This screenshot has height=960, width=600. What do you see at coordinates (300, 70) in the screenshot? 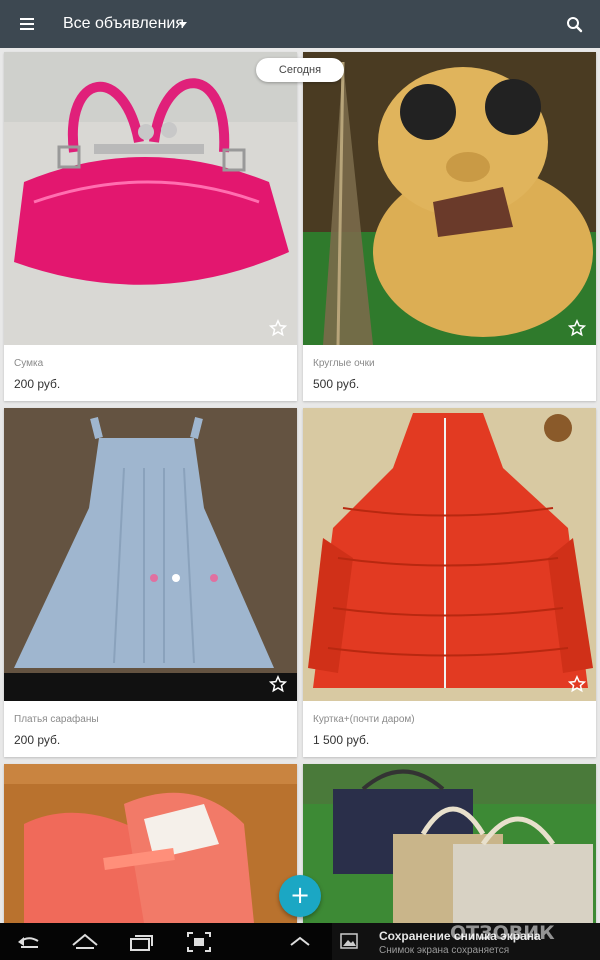
I see `date-chip: Сегодня` at bounding box center [300, 70].